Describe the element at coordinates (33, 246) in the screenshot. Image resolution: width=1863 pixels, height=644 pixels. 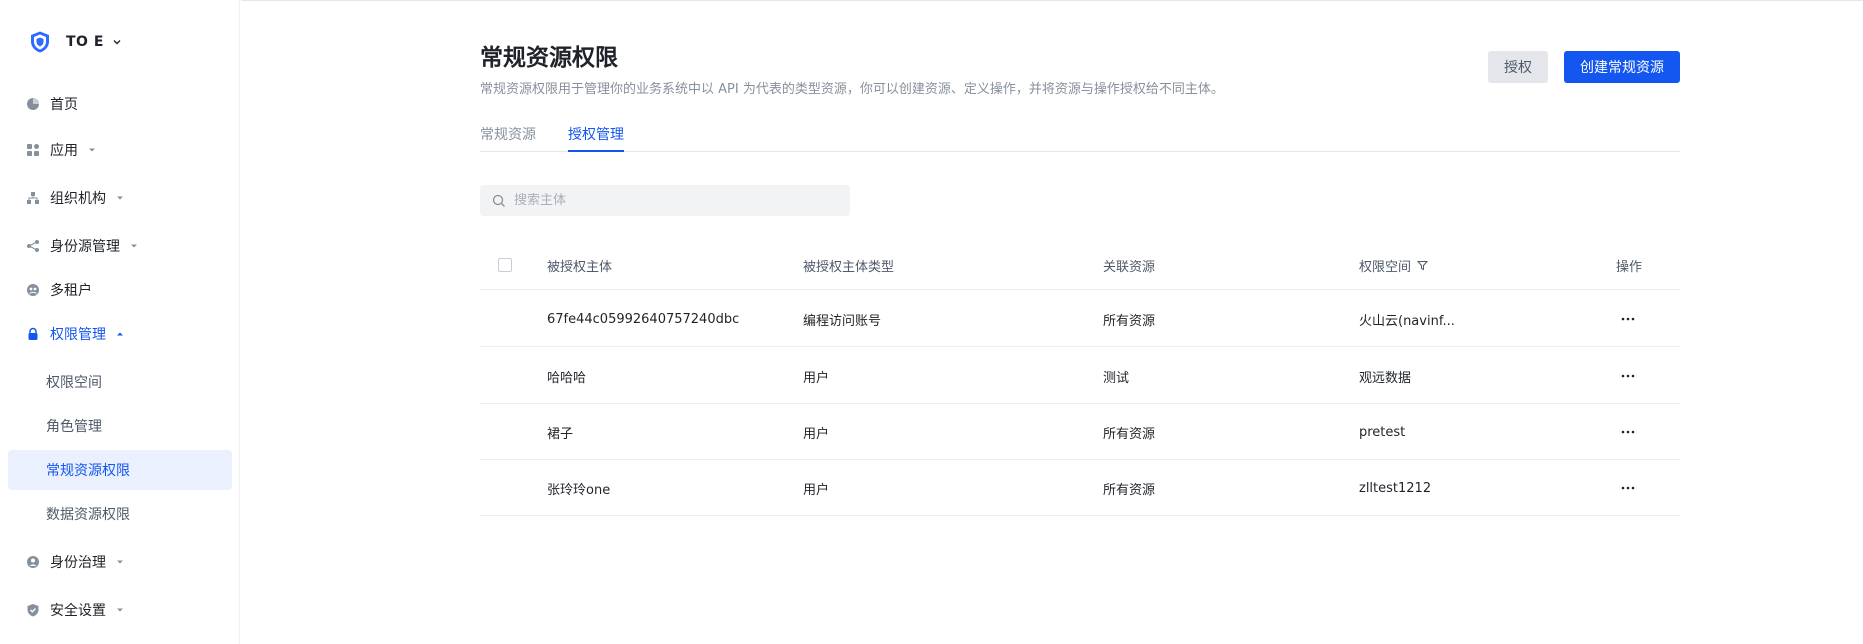
I see `share-icon` at that location.